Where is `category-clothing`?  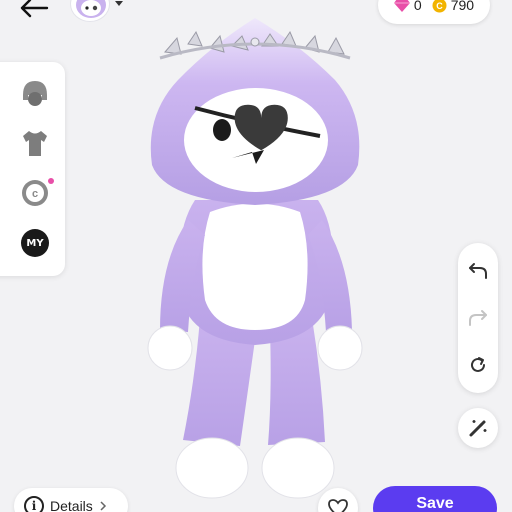 category-clothing is located at coordinates (35, 143).